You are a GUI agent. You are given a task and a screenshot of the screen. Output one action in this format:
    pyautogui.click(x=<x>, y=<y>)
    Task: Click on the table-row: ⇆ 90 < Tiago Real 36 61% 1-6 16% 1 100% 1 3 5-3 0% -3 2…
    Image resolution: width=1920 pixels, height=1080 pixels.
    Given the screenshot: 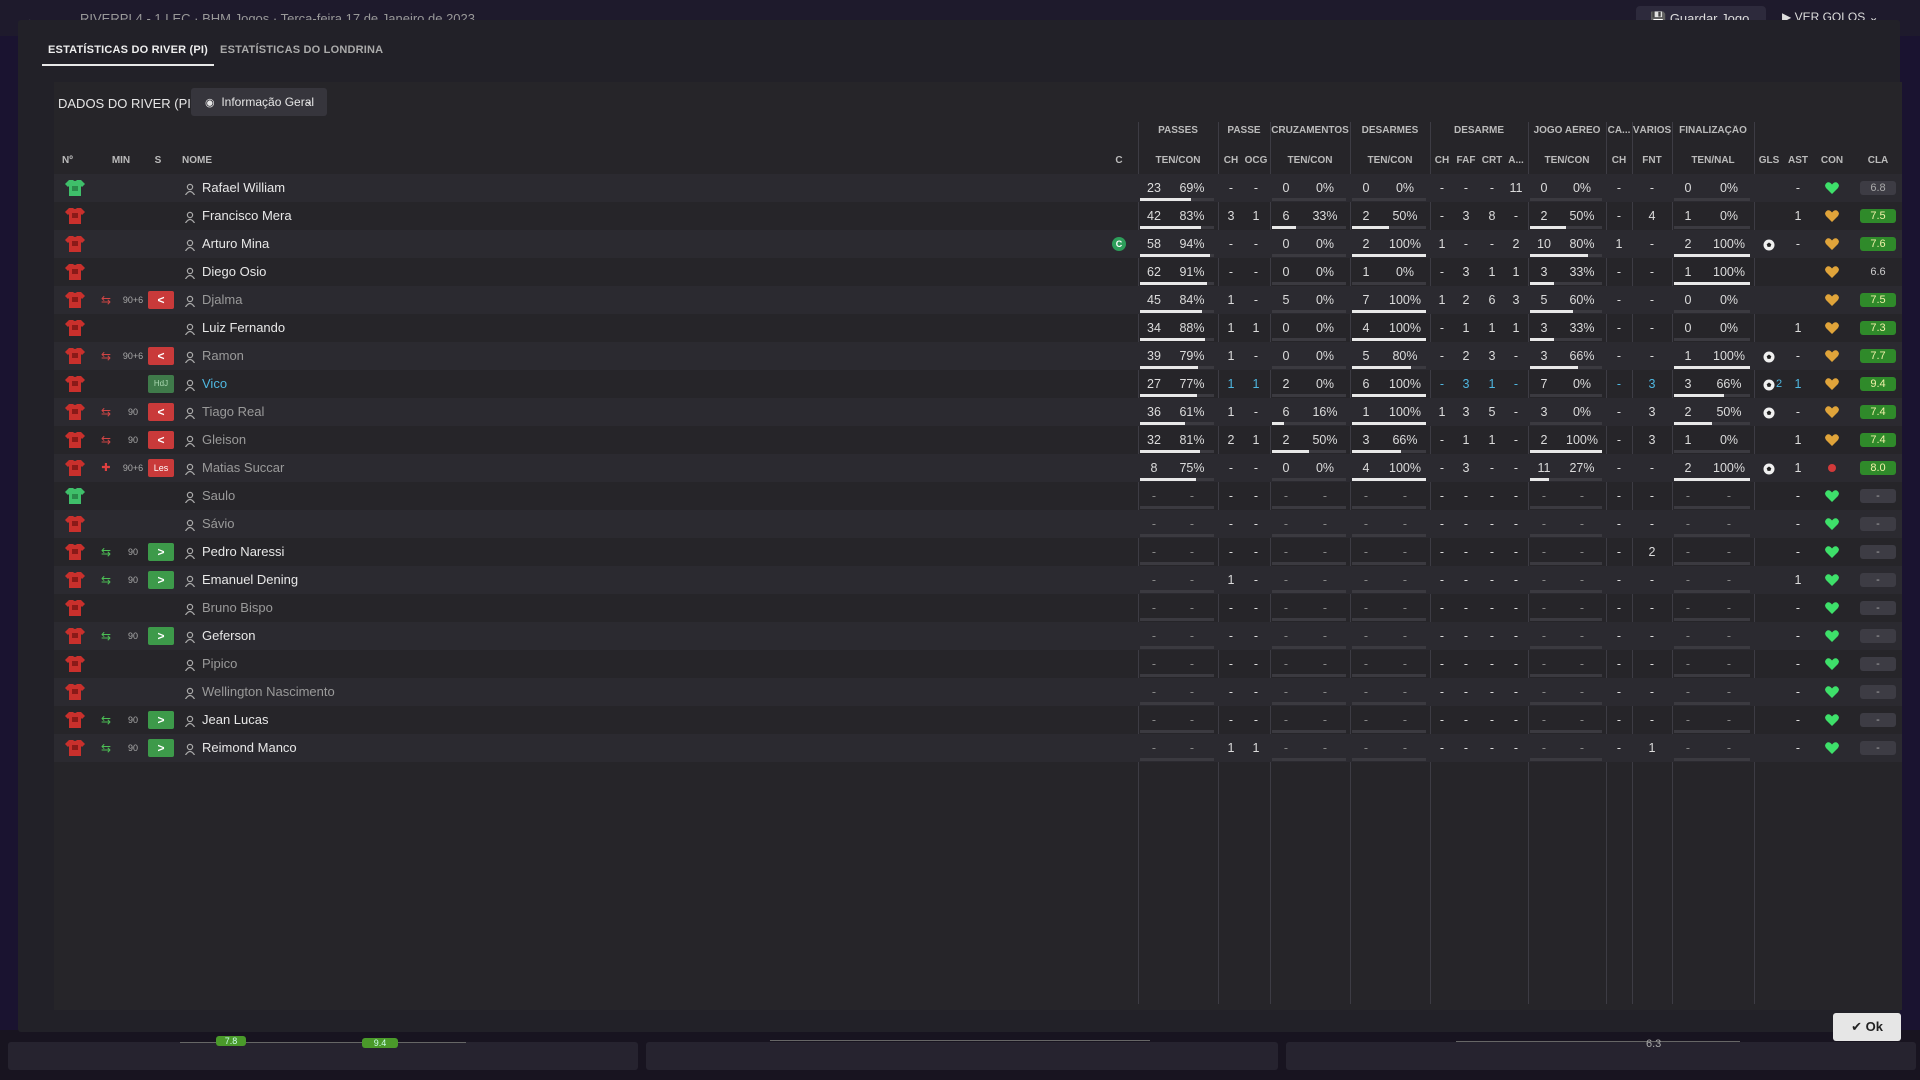 What is the action you would take?
    pyautogui.click(x=978, y=412)
    